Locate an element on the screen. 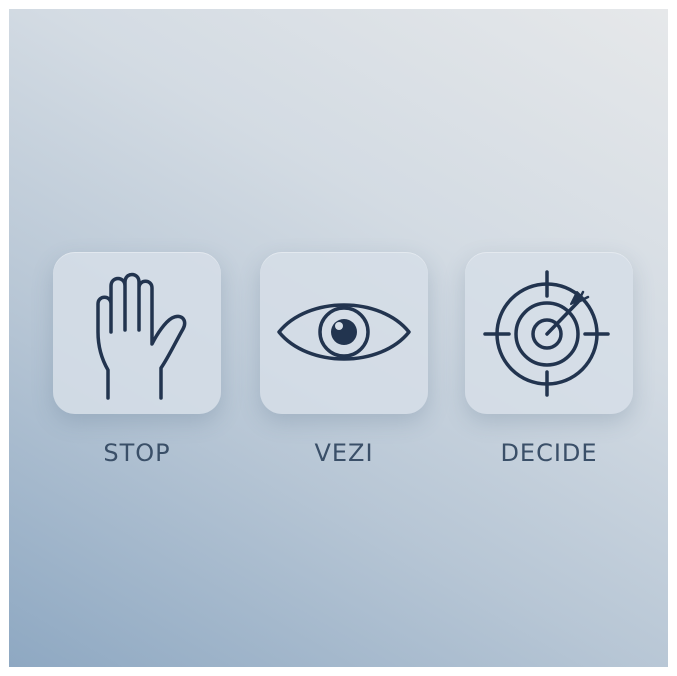  eye-icon is located at coordinates (344, 332).